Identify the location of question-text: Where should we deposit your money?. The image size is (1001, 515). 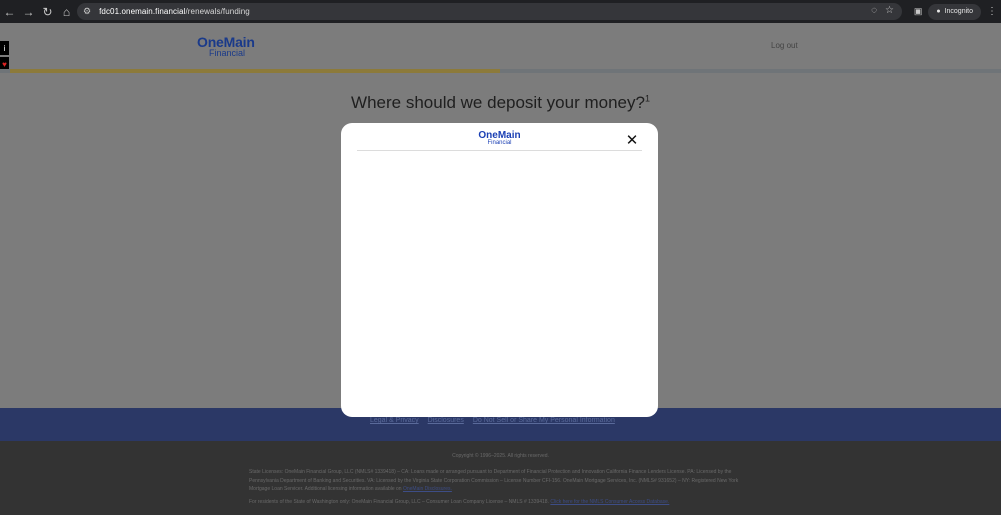
(498, 102).